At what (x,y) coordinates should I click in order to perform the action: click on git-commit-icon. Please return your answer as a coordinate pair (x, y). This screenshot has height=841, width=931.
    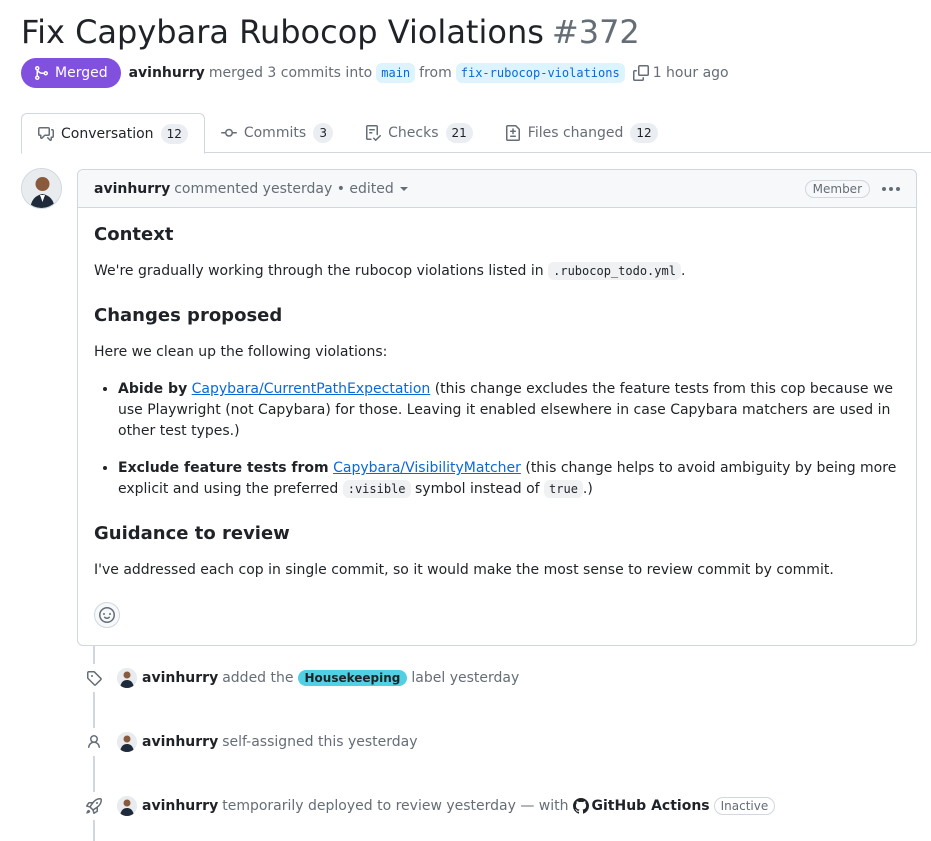
    Looking at the image, I should click on (228, 132).